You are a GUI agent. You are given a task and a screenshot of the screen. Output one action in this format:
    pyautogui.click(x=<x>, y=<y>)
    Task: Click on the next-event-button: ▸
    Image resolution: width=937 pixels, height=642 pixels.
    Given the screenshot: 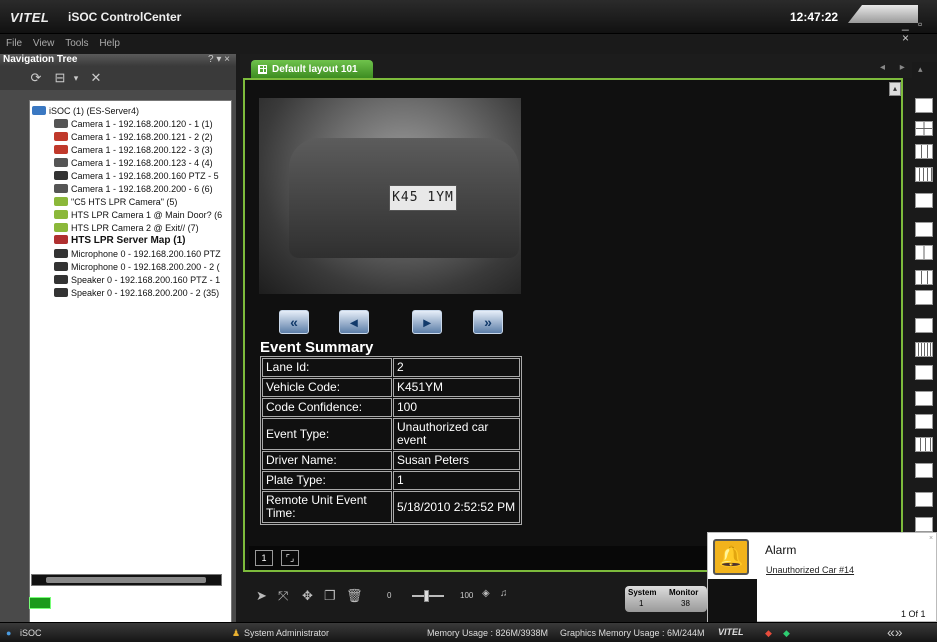 What is the action you would take?
    pyautogui.click(x=427, y=322)
    